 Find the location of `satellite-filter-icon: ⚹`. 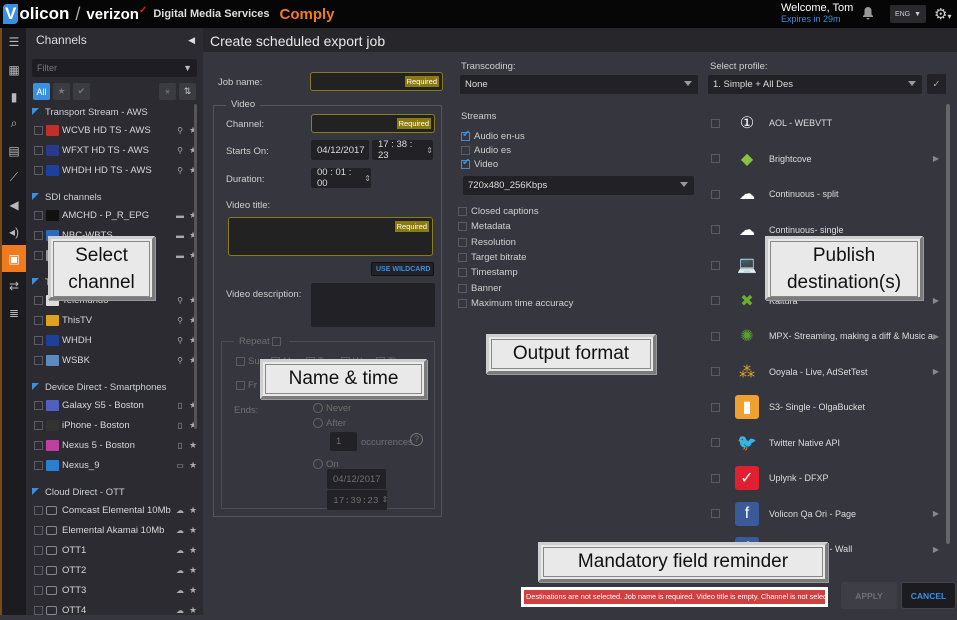

satellite-filter-icon: ⚹ is located at coordinates (167, 91).